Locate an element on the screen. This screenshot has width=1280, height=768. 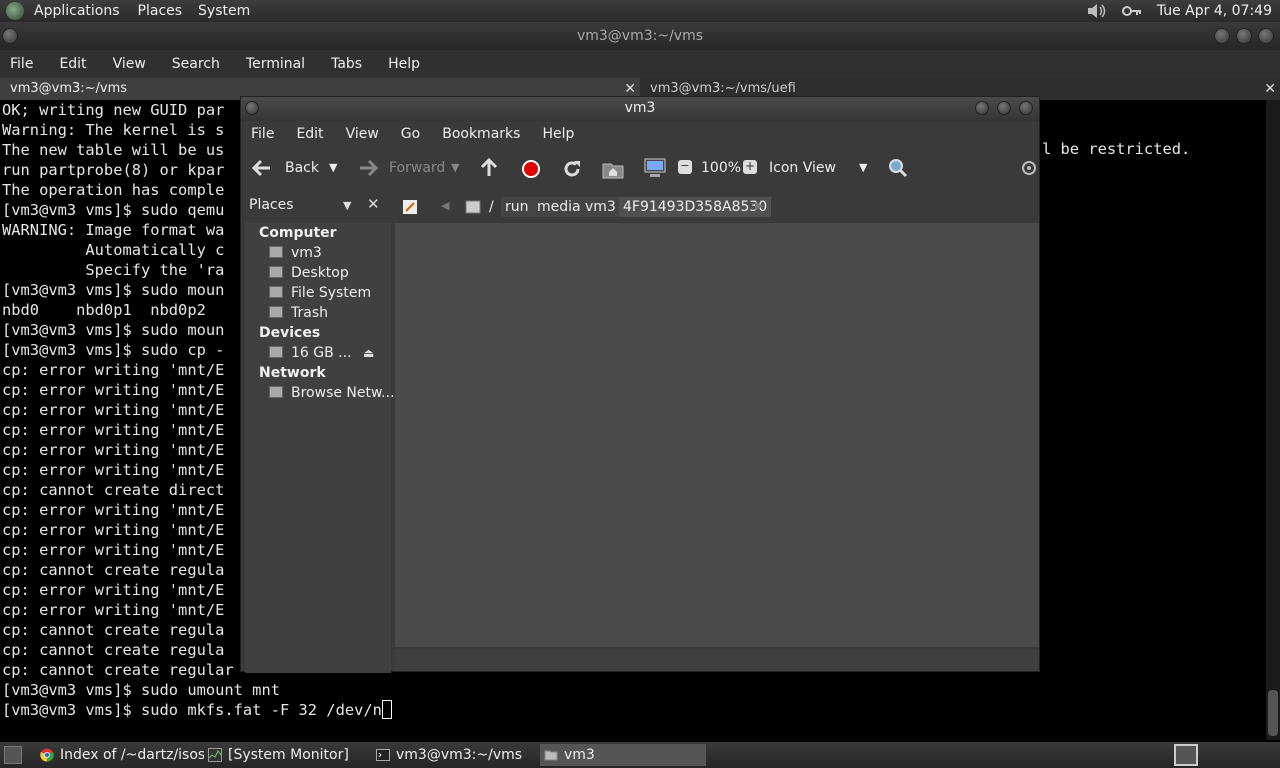
sidebar-item-desktop: Desktop is located at coordinates (309, 273).